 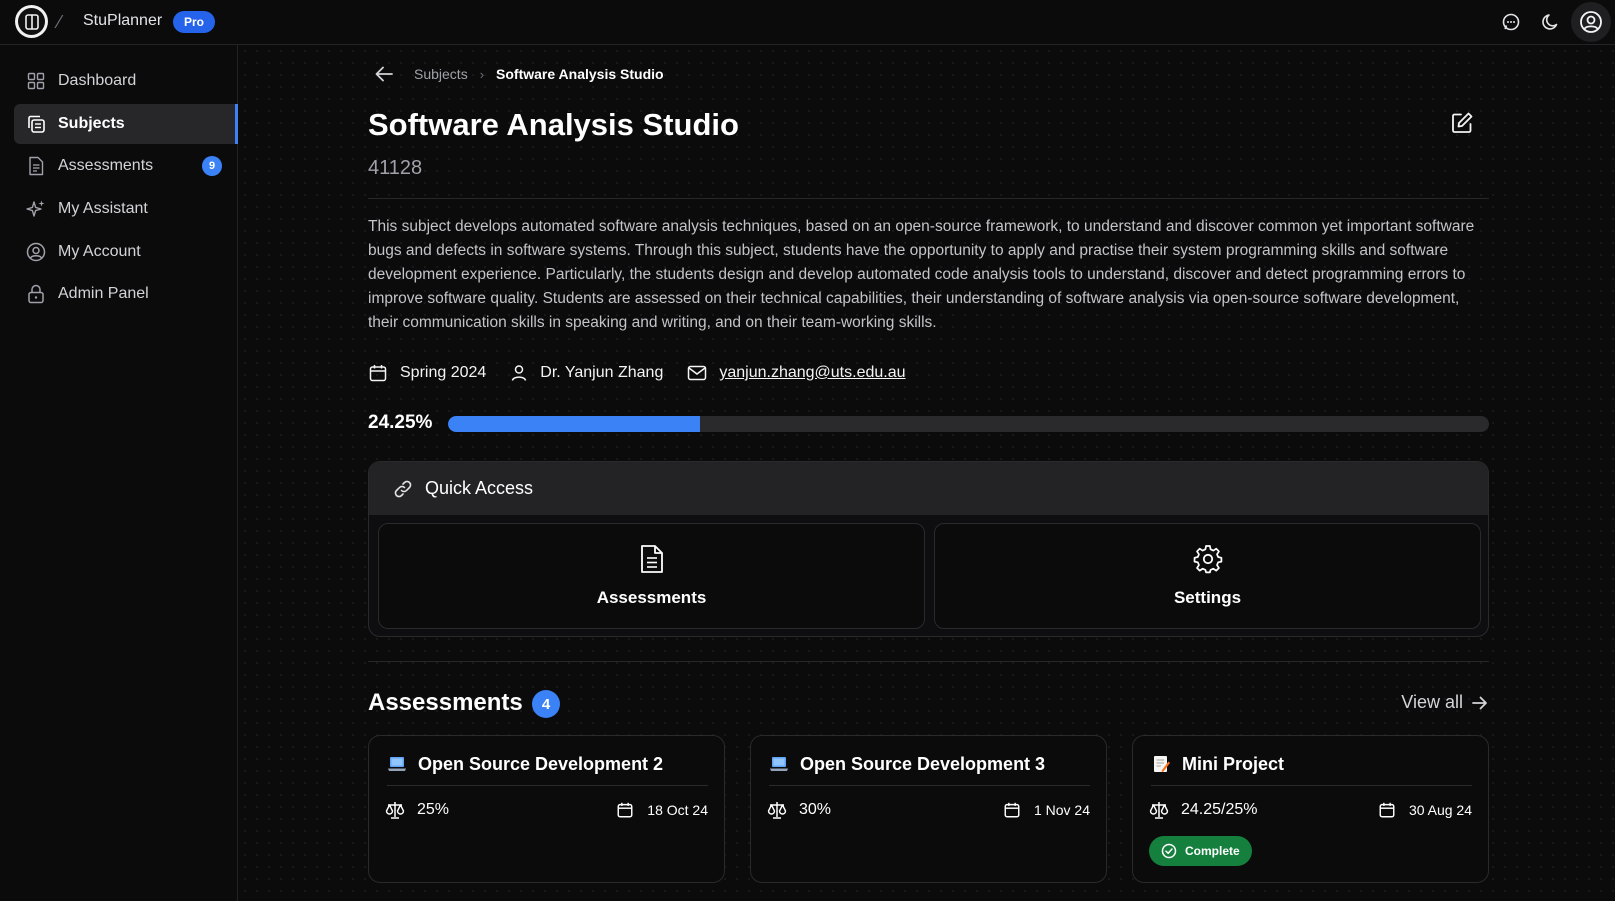 What do you see at coordinates (1212, 851) in the screenshot?
I see `status-label: Complete` at bounding box center [1212, 851].